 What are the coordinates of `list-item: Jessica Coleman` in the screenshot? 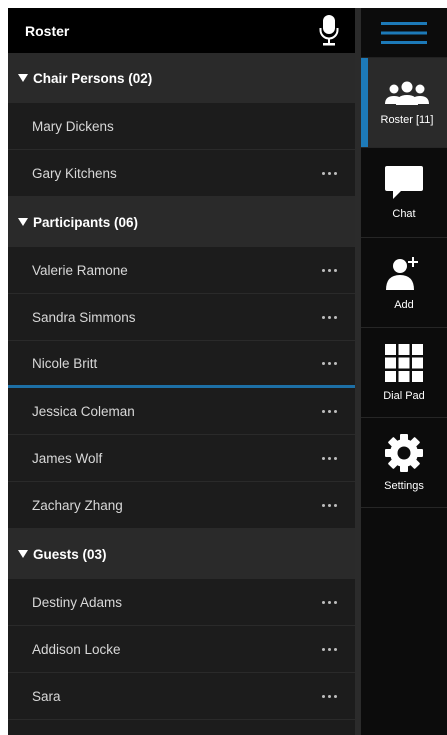 It's located at (181, 411).